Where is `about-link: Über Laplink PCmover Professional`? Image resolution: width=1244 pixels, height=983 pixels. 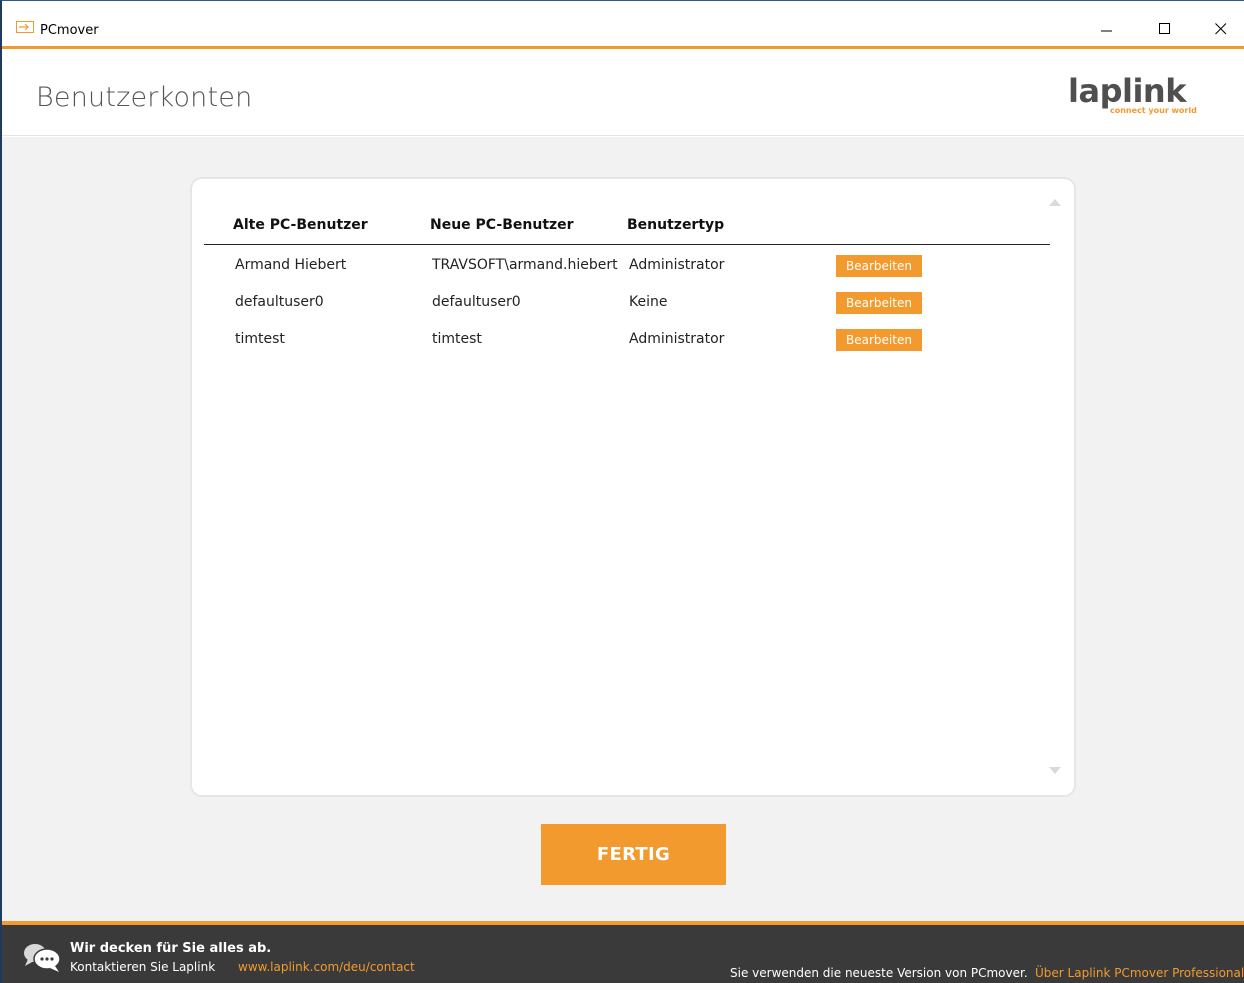
about-link: Über Laplink PCmover Professional is located at coordinates (1139, 973).